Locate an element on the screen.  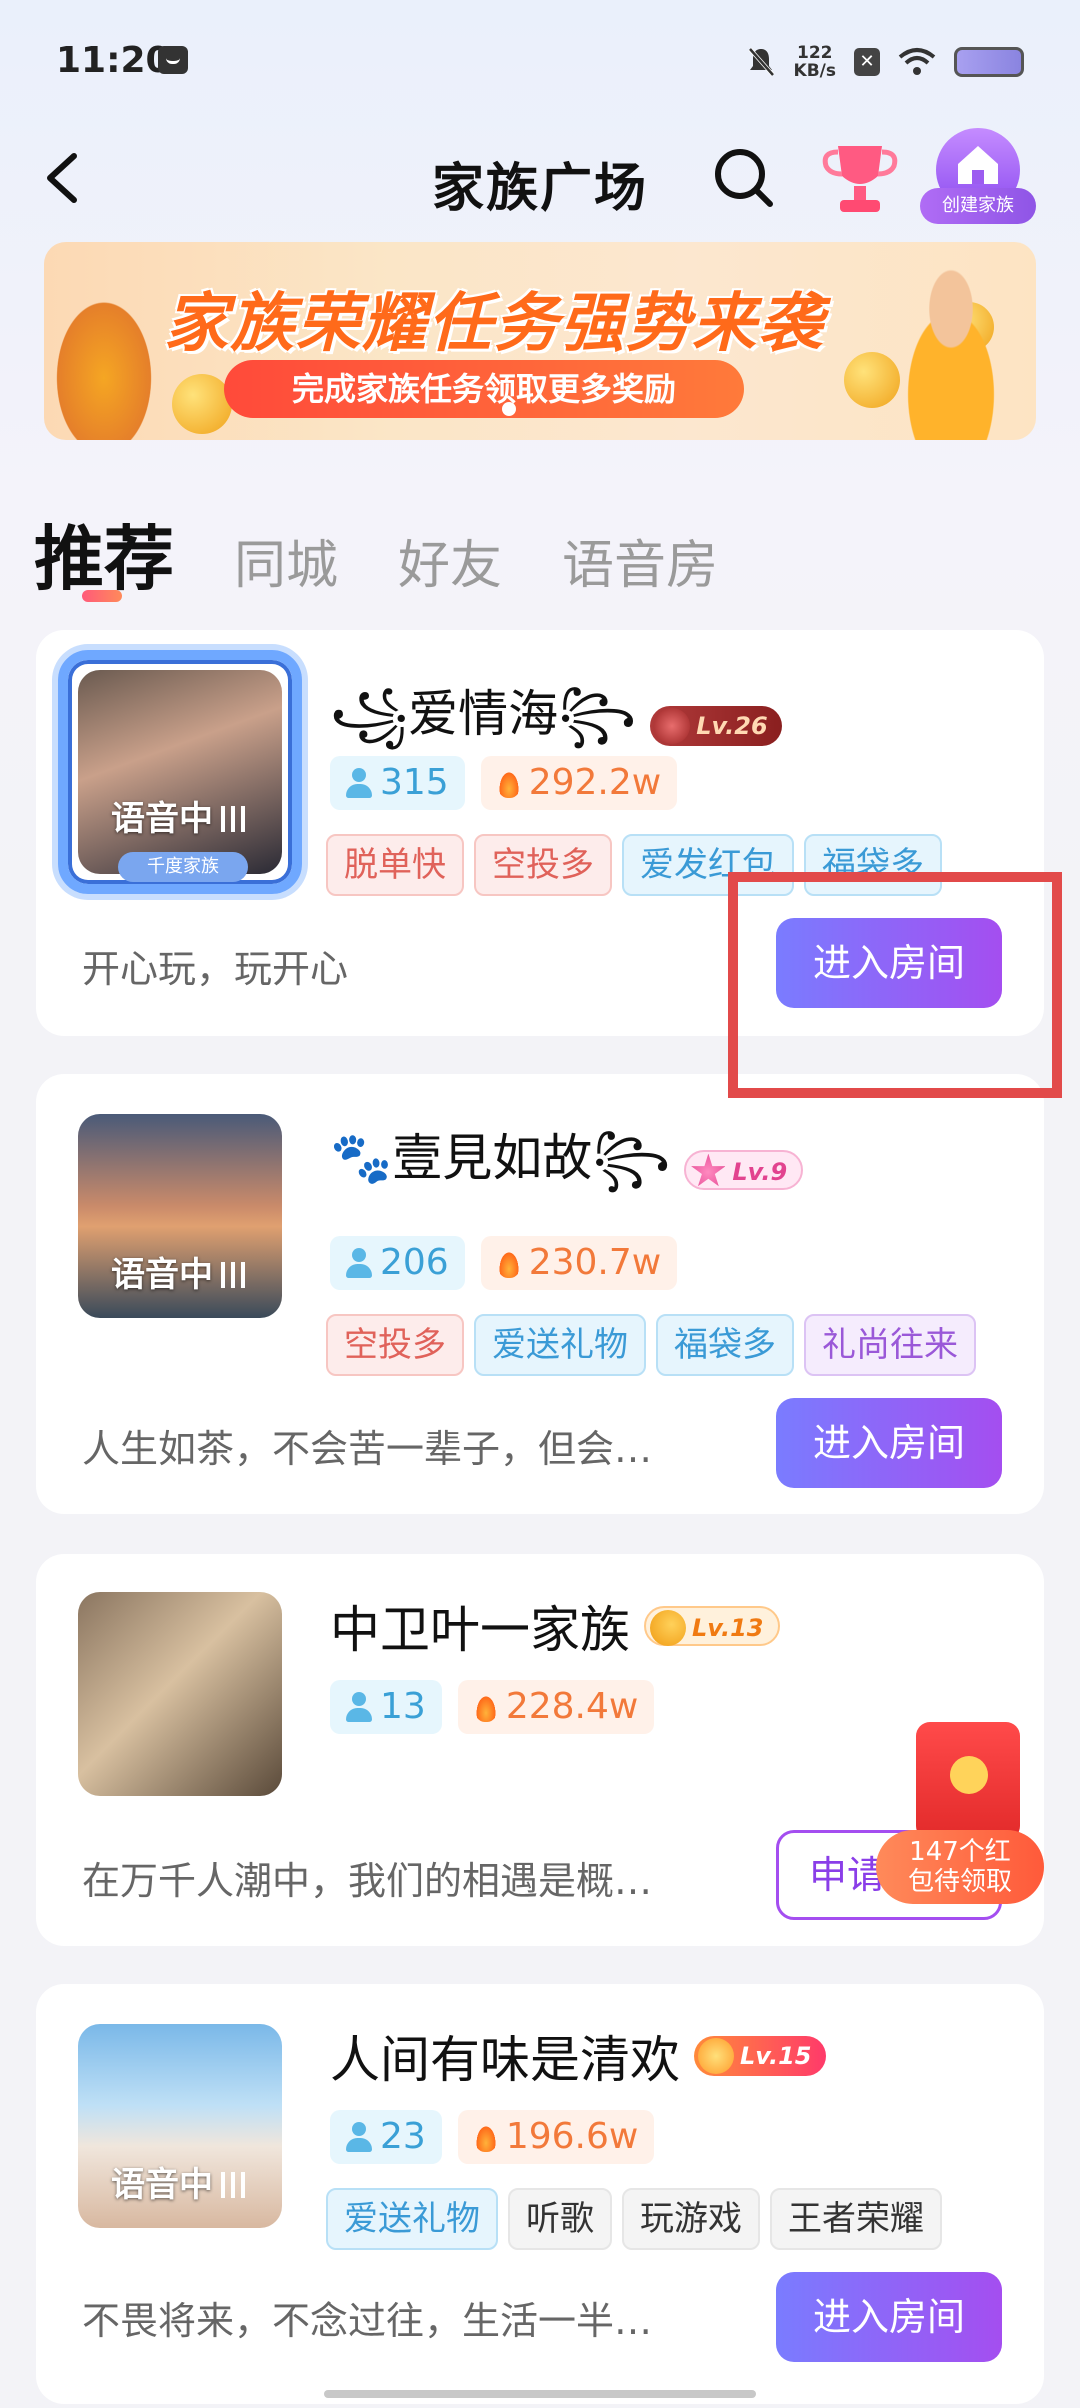
red-packet-label: 147个红 包待领取 is located at coordinates (960, 1867).